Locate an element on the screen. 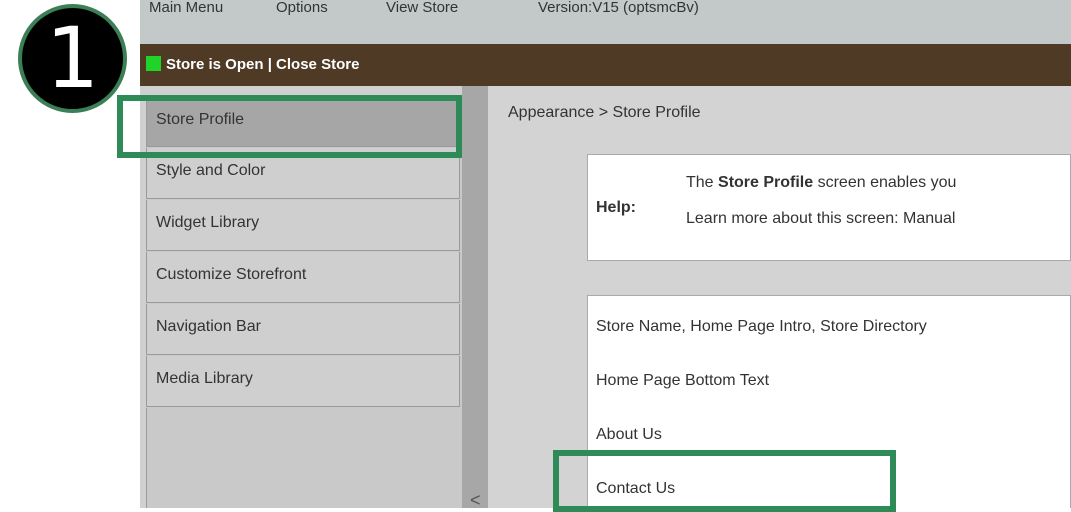  sidebar-empty-area is located at coordinates (304, 458).